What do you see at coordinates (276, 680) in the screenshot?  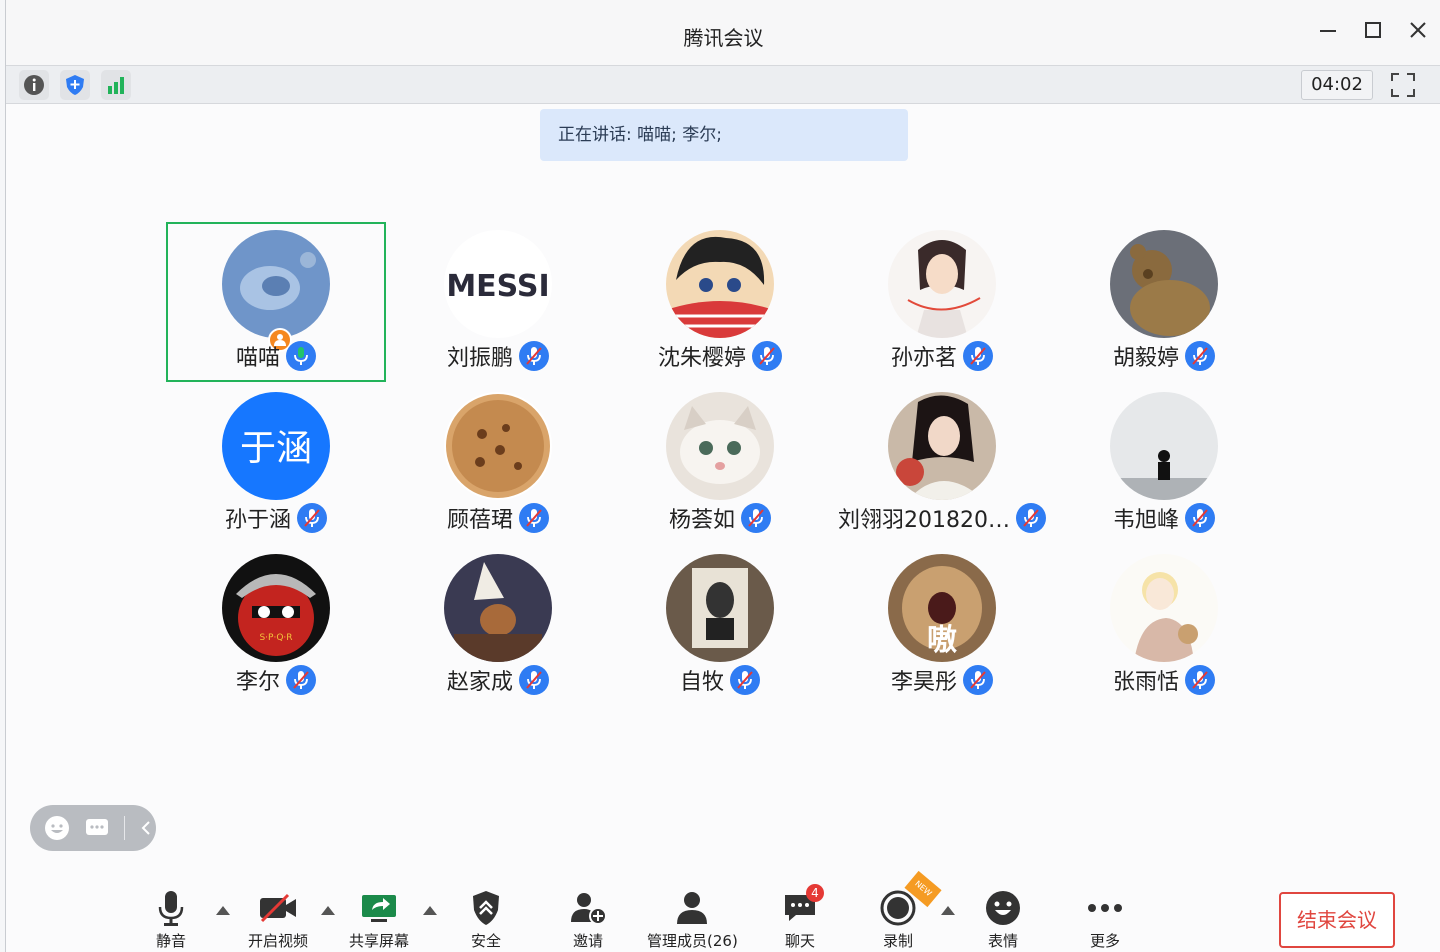 I see `participant-name-row: 李尔` at bounding box center [276, 680].